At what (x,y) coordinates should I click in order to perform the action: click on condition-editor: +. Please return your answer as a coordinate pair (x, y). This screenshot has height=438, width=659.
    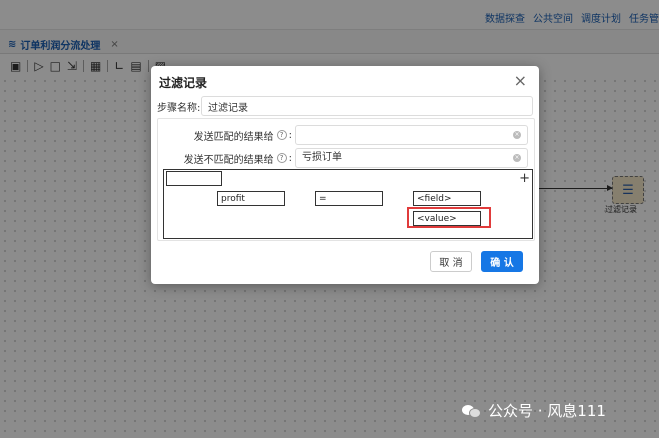
    Looking at the image, I should click on (348, 204).